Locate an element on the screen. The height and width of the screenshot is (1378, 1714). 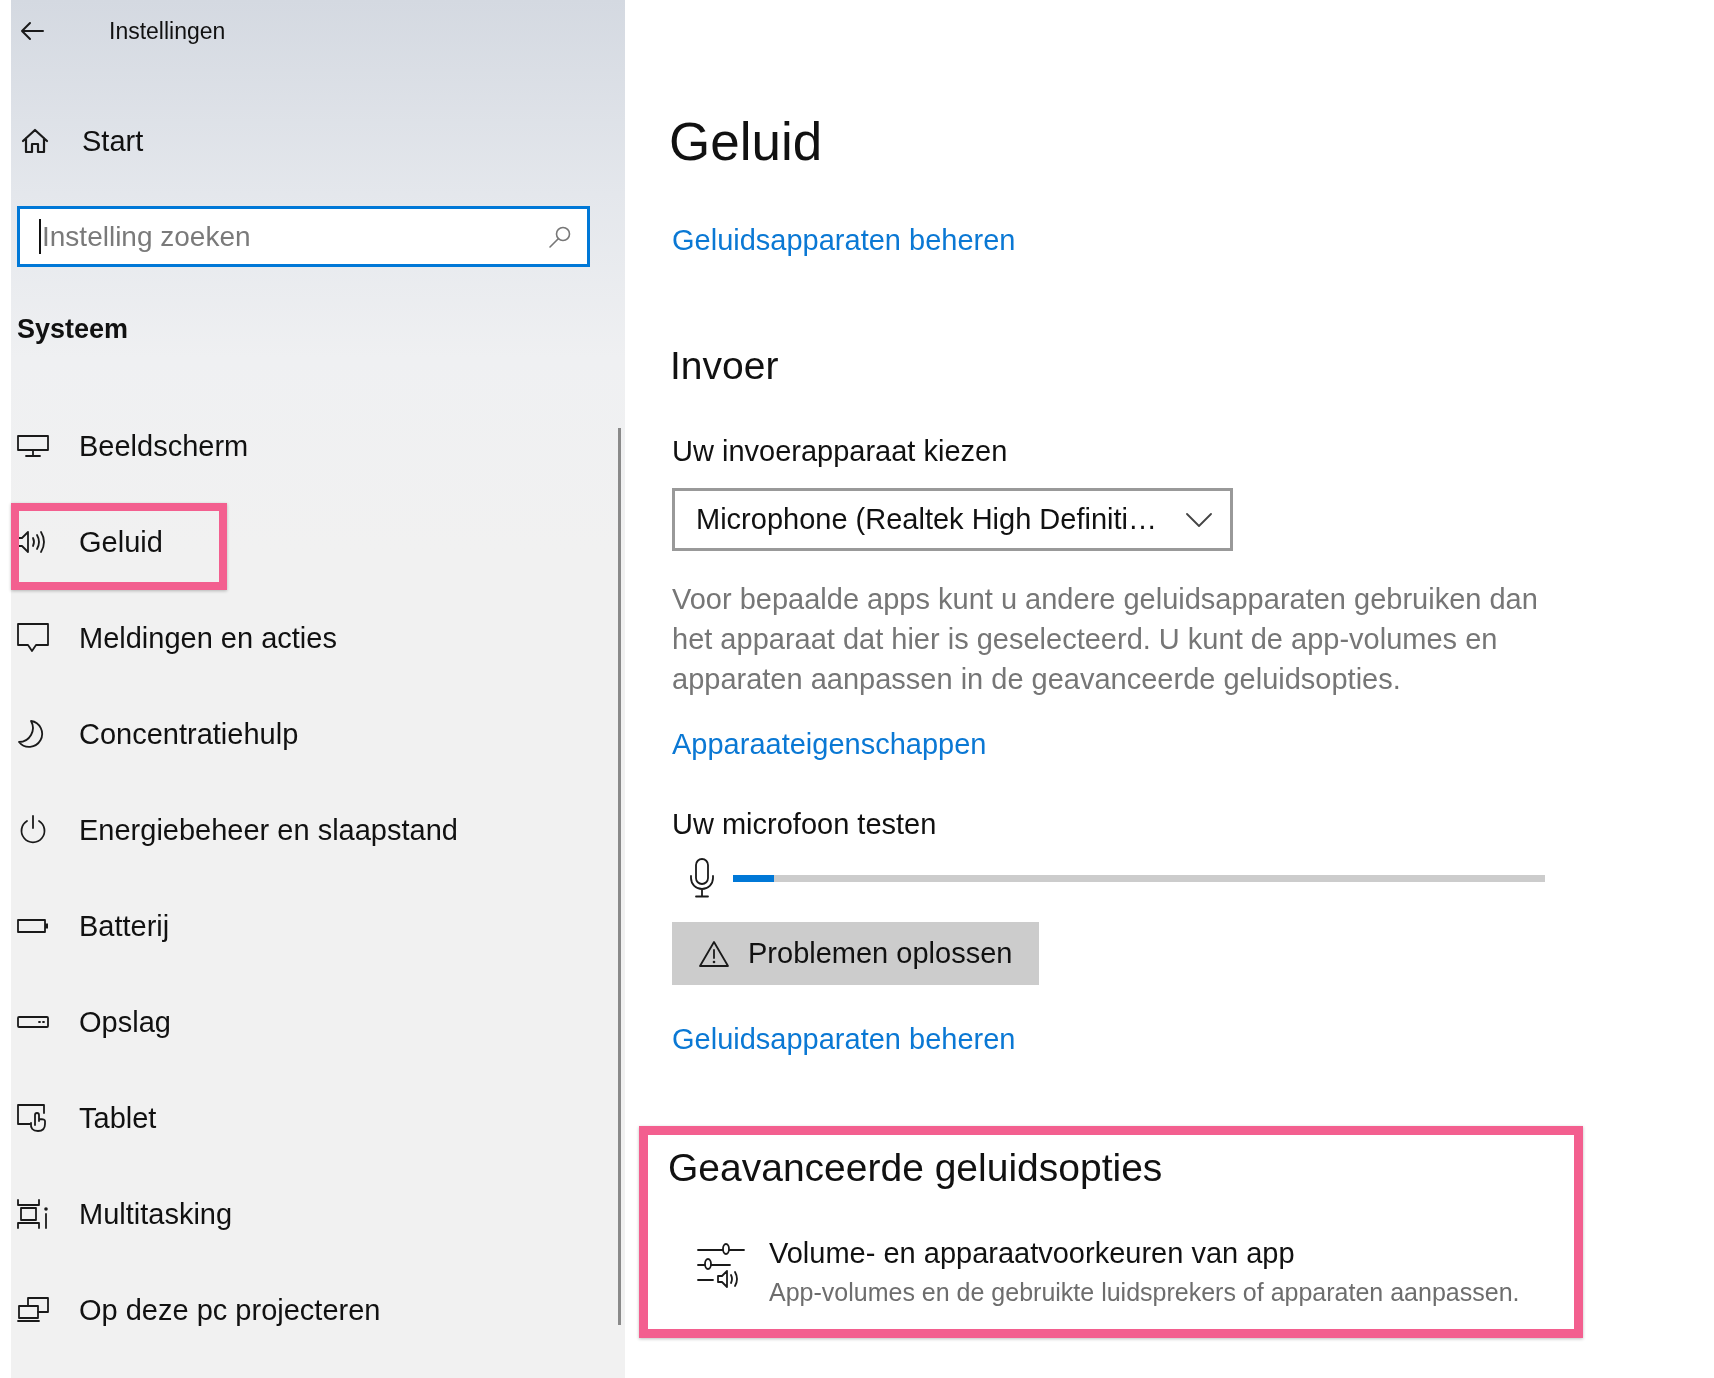
tablet-touch-icon is located at coordinates (33, 1118).